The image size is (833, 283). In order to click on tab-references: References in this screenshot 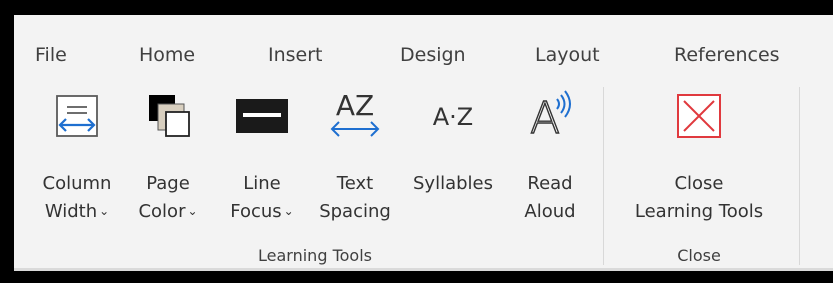, I will do `click(727, 55)`.